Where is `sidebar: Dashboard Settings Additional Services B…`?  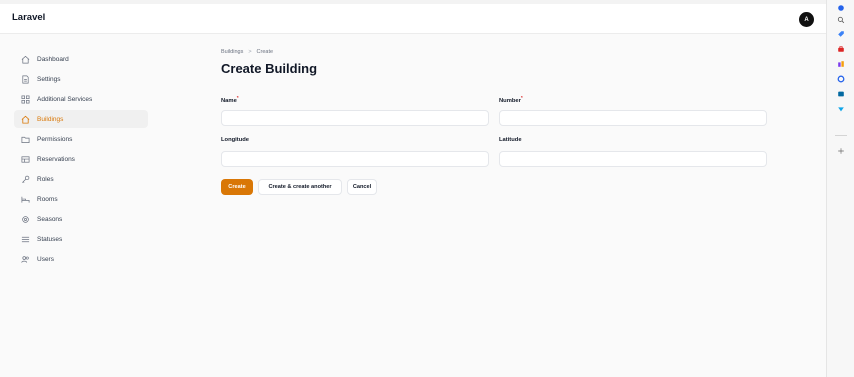
sidebar: Dashboard Settings Additional Services B… is located at coordinates (81, 160).